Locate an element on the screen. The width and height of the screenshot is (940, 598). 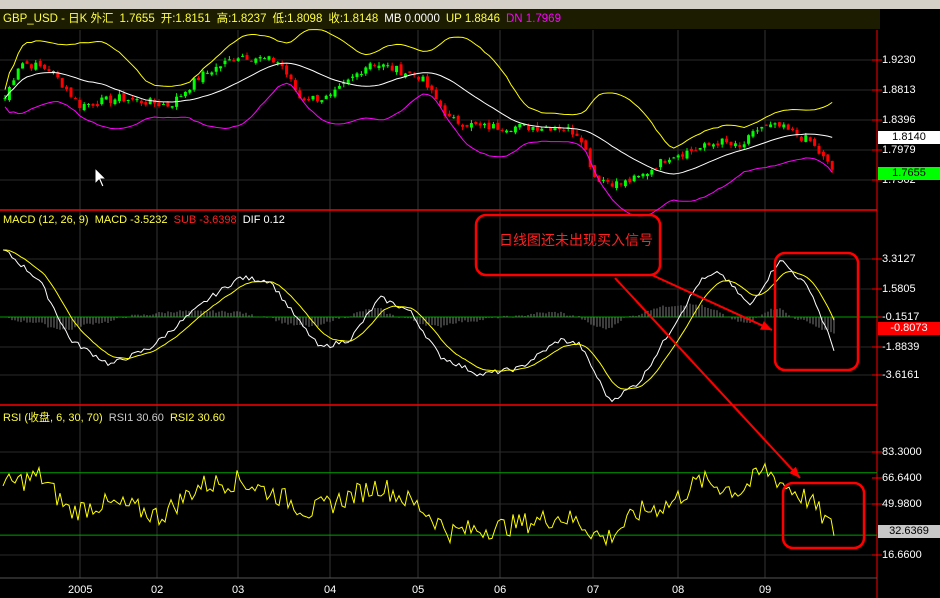
macd-dif: DIF 0.12 is located at coordinates (263, 220).